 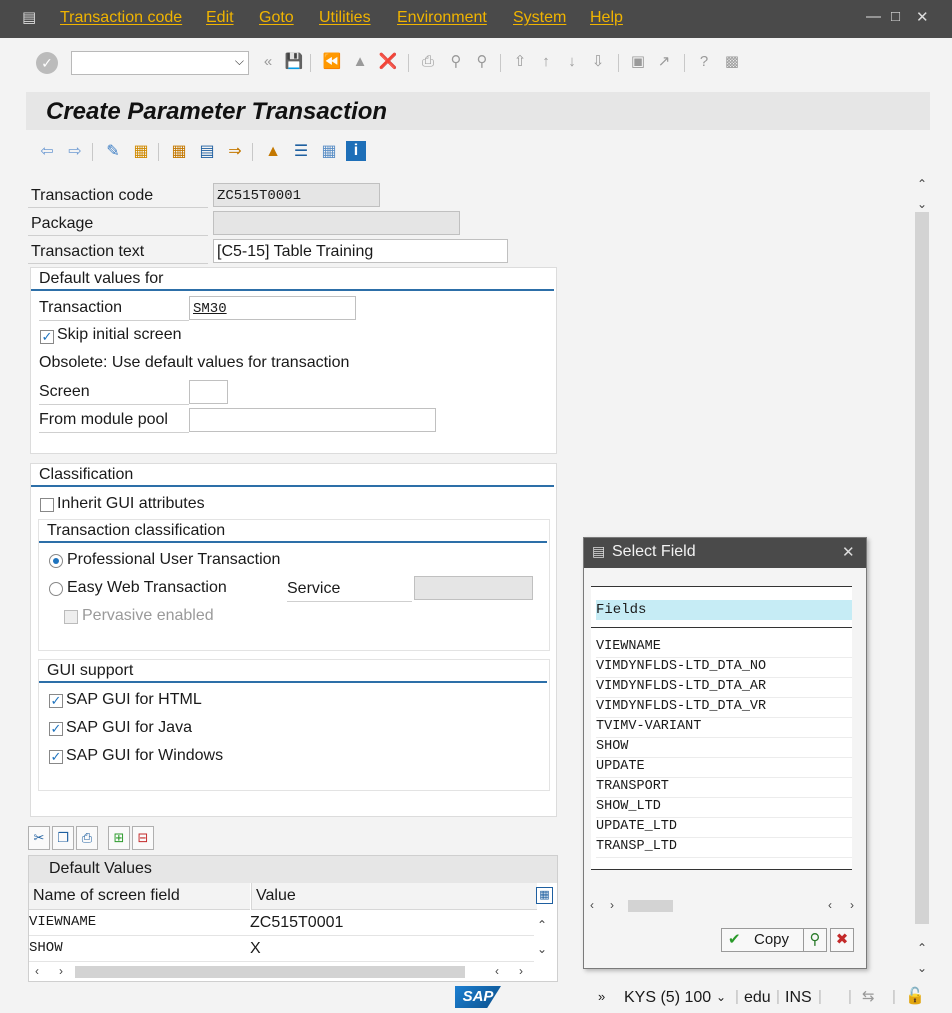 I want to click on table-row: SHOW X, so click(x=281, y=949).